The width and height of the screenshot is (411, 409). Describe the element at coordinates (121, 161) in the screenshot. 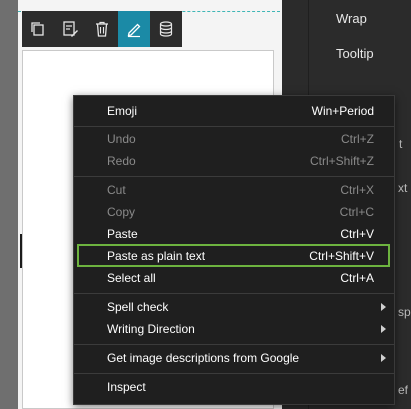

I see `menu-item-label: Redo` at that location.